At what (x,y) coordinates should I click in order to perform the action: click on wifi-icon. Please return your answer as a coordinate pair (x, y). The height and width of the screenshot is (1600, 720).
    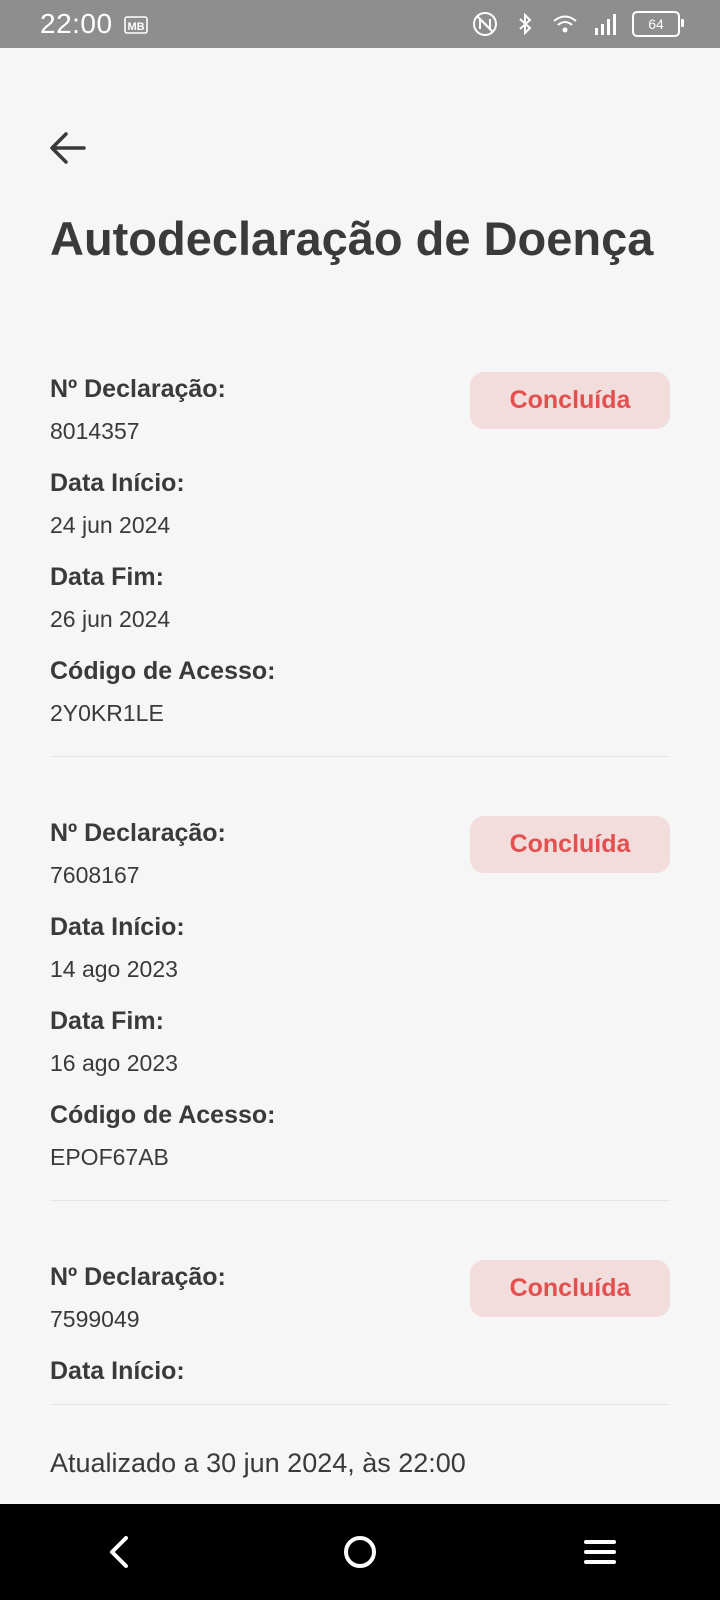
    Looking at the image, I should click on (565, 24).